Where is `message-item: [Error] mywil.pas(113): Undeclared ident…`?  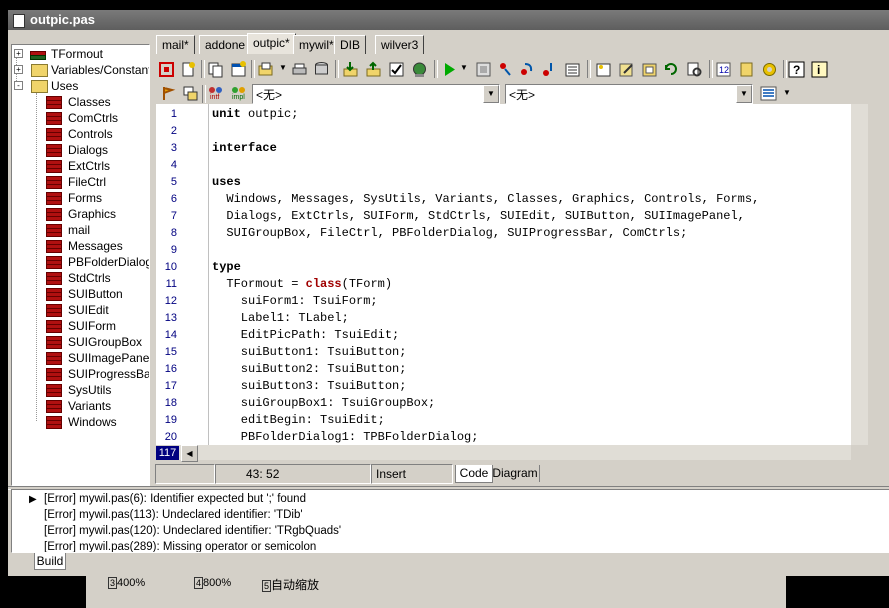
message-item: [Error] mywil.pas(113): Undeclared ident… is located at coordinates (173, 515).